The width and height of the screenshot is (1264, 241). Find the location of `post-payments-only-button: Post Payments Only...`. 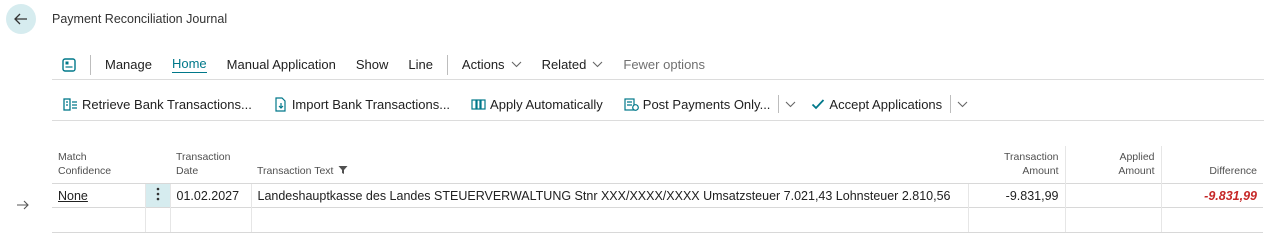

post-payments-only-button: Post Payments Only... is located at coordinates (695, 104).